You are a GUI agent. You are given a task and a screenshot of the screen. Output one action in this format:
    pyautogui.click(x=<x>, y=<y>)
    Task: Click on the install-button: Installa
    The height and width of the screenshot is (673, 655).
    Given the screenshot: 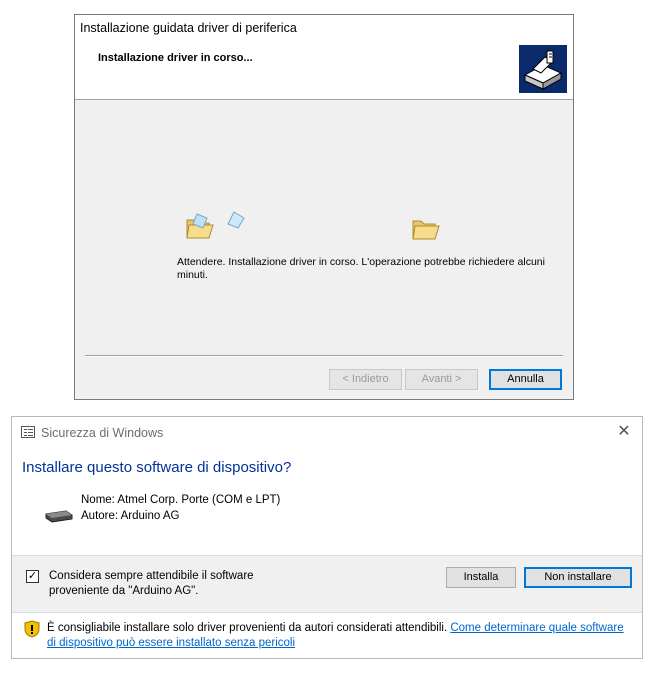 What is the action you would take?
    pyautogui.click(x=481, y=577)
    